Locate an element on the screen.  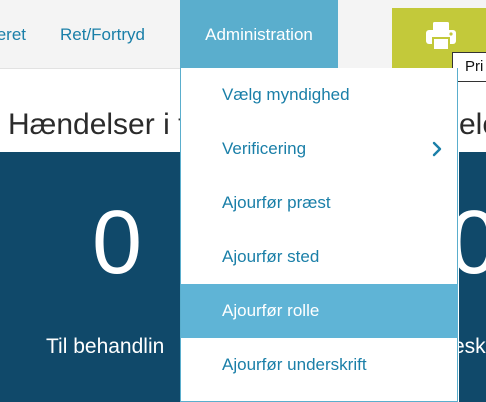
menu-item-ajourfoer-underskrift: Ajourfør underskrift is located at coordinates (319, 365).